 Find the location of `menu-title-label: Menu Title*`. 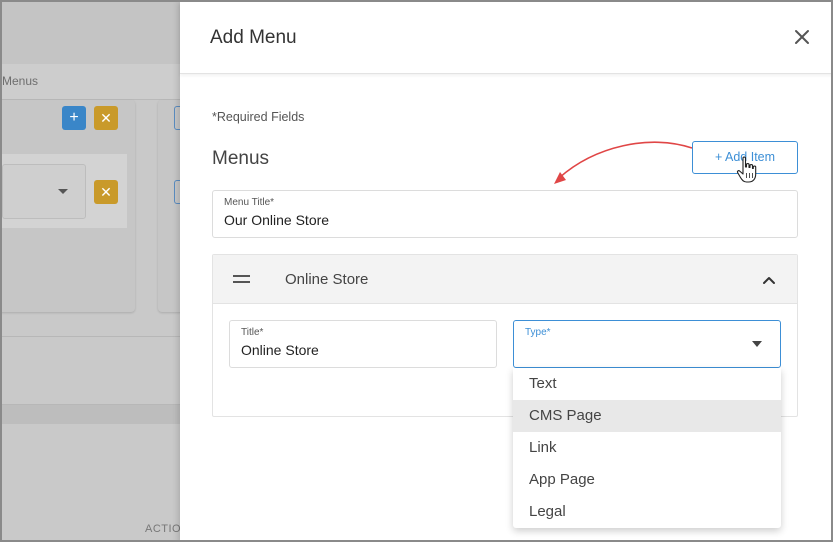

menu-title-label: Menu Title* is located at coordinates (249, 202).